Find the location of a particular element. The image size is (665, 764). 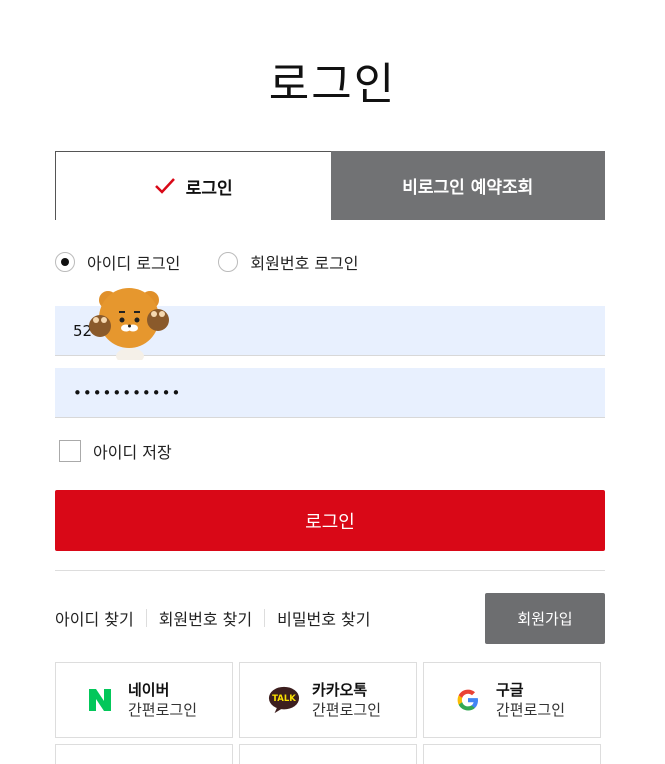

login-button: 로그인 is located at coordinates (330, 520).